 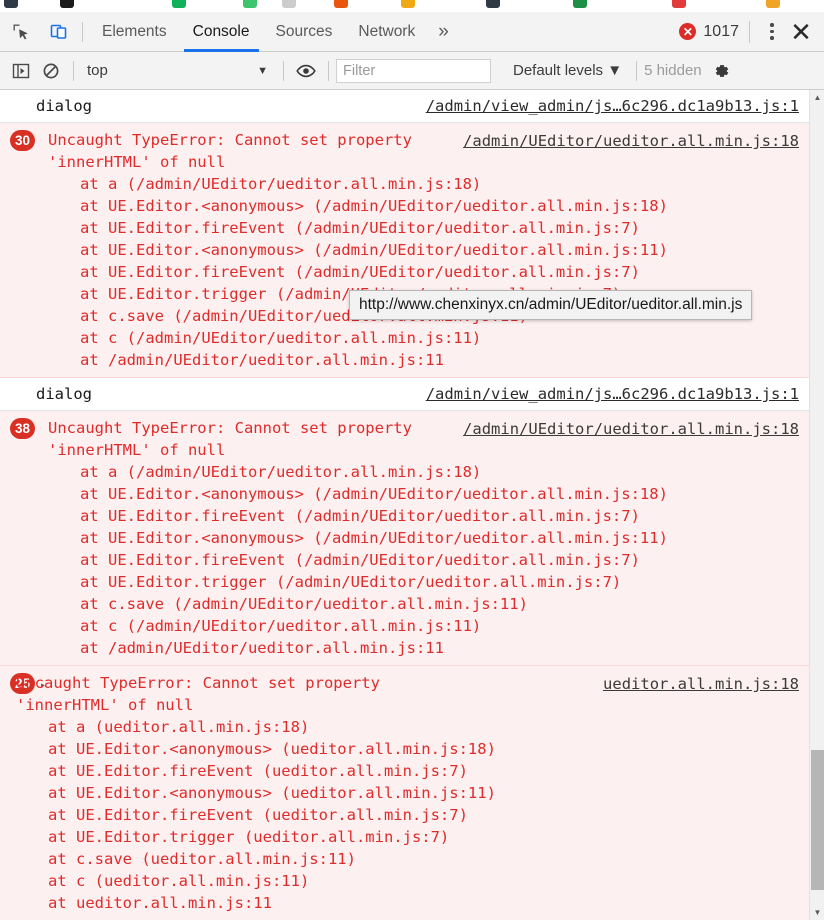 What do you see at coordinates (816, 505) in the screenshot?
I see `console-scrollbar: ▲ ▼` at bounding box center [816, 505].